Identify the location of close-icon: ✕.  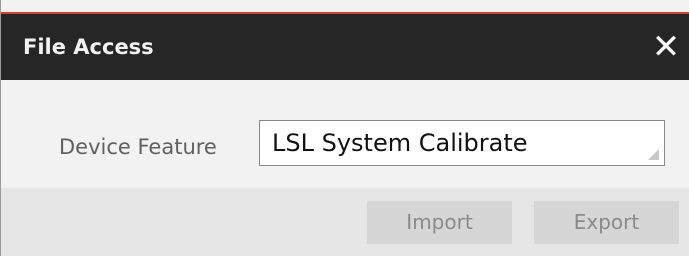
(666, 47).